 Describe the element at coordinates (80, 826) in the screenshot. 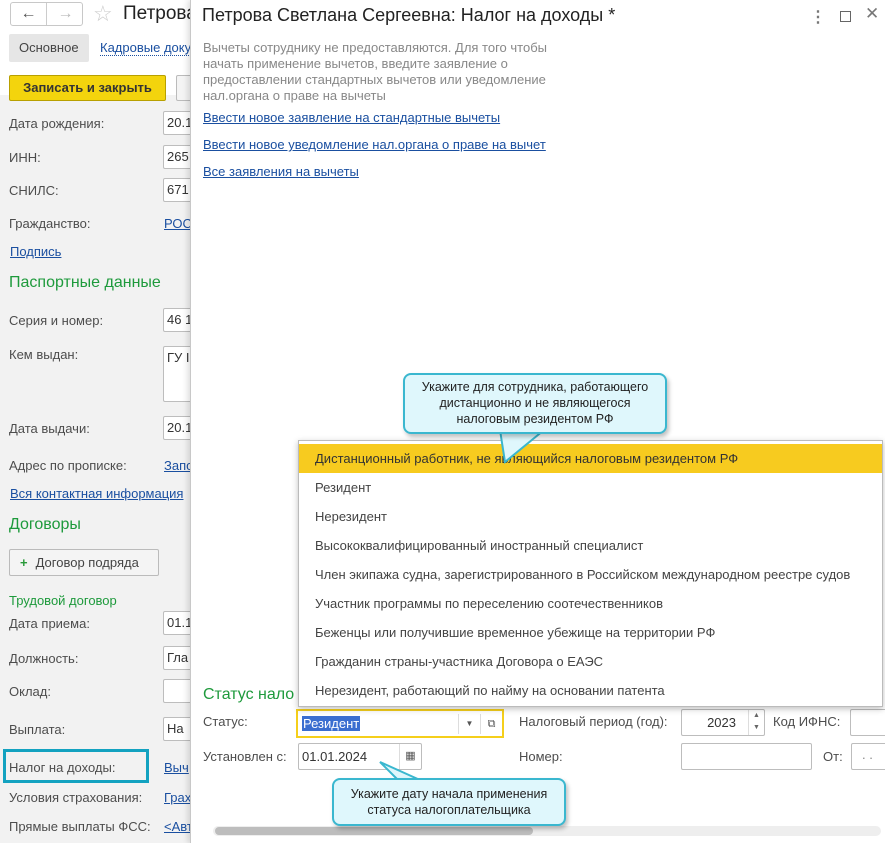

I see `fss-label: Прямые выплаты ФСС:` at that location.